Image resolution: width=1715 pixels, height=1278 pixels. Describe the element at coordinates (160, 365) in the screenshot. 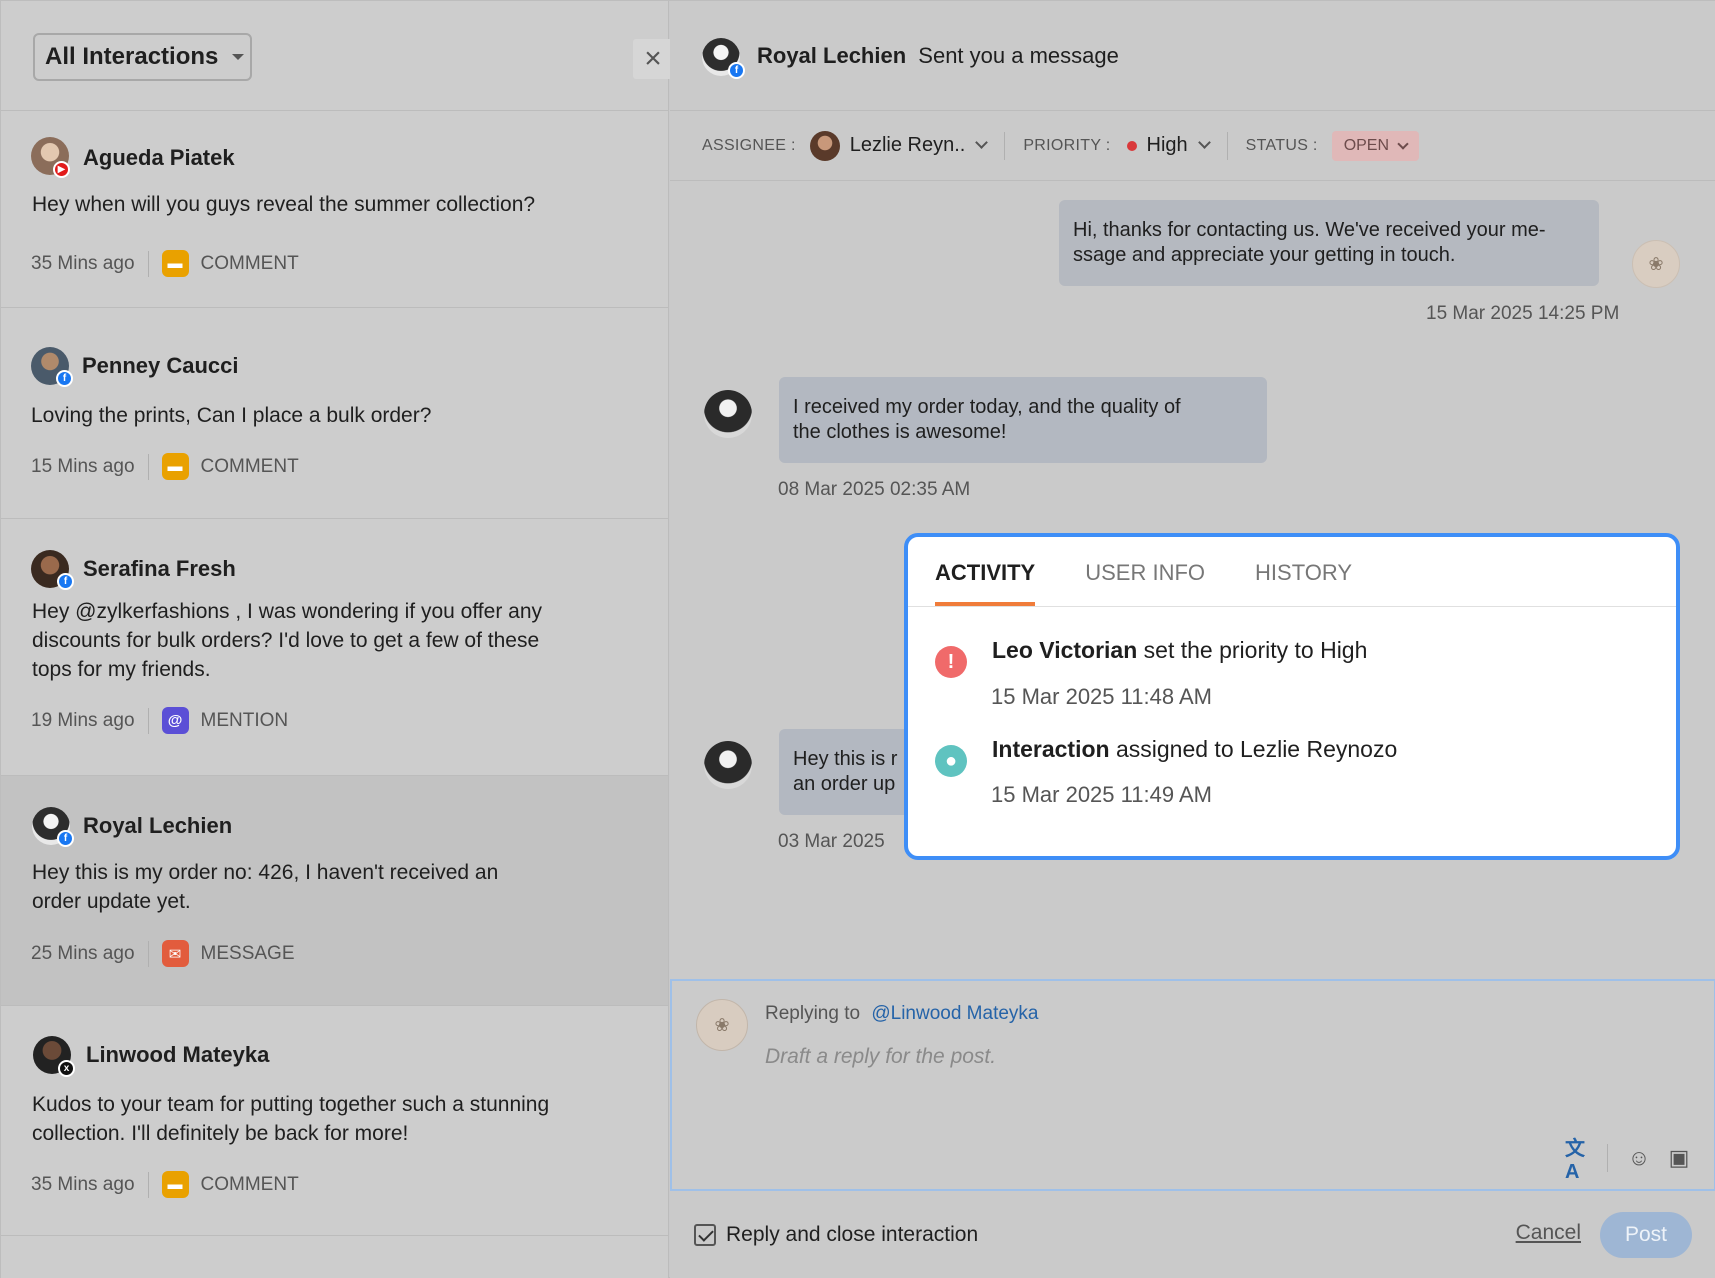

I see `interaction-author: Penney Caucci` at that location.